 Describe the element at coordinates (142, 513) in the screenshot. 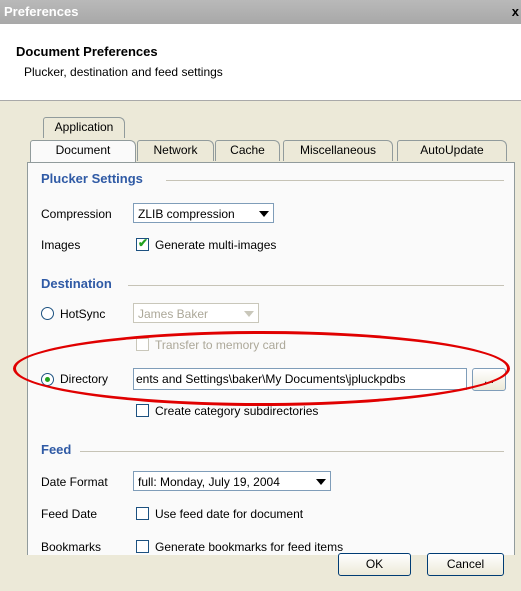

I see `feed-date-checkbox` at that location.